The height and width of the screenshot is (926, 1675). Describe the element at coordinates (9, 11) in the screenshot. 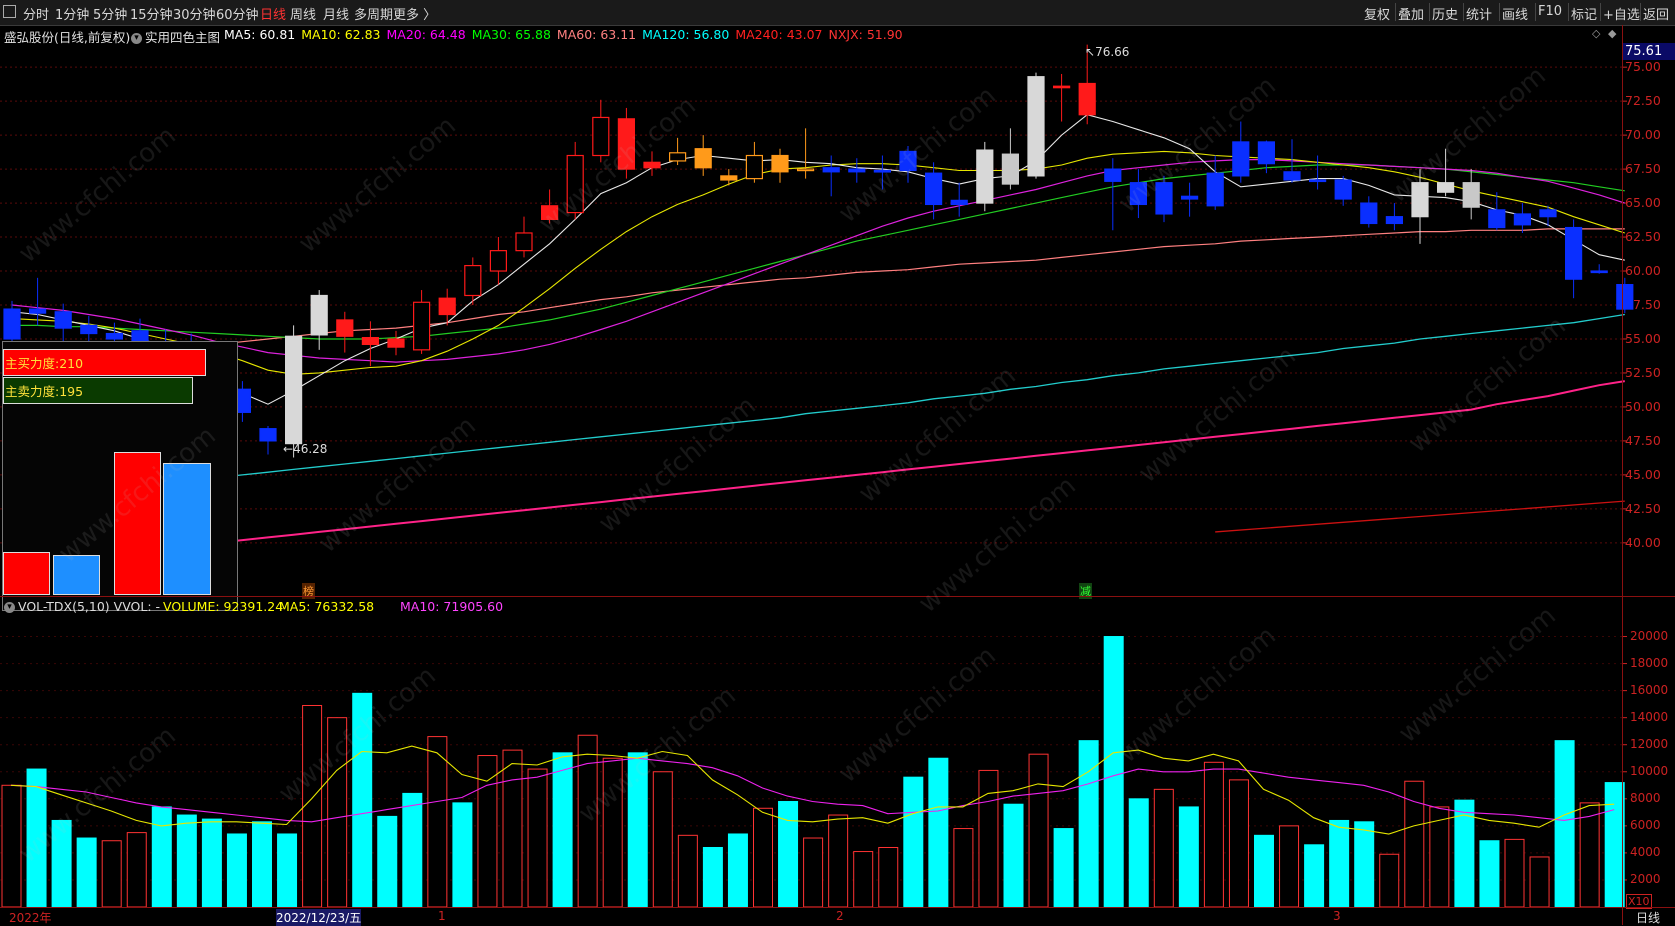

I see `collapse-icon` at that location.